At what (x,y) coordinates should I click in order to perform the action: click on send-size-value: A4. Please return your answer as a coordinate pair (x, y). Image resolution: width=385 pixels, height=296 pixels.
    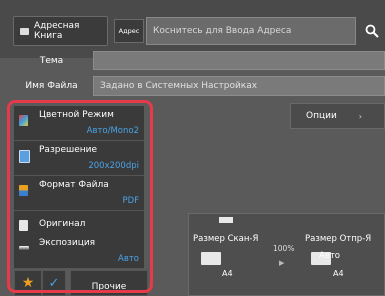
    Looking at the image, I should click on (338, 273).